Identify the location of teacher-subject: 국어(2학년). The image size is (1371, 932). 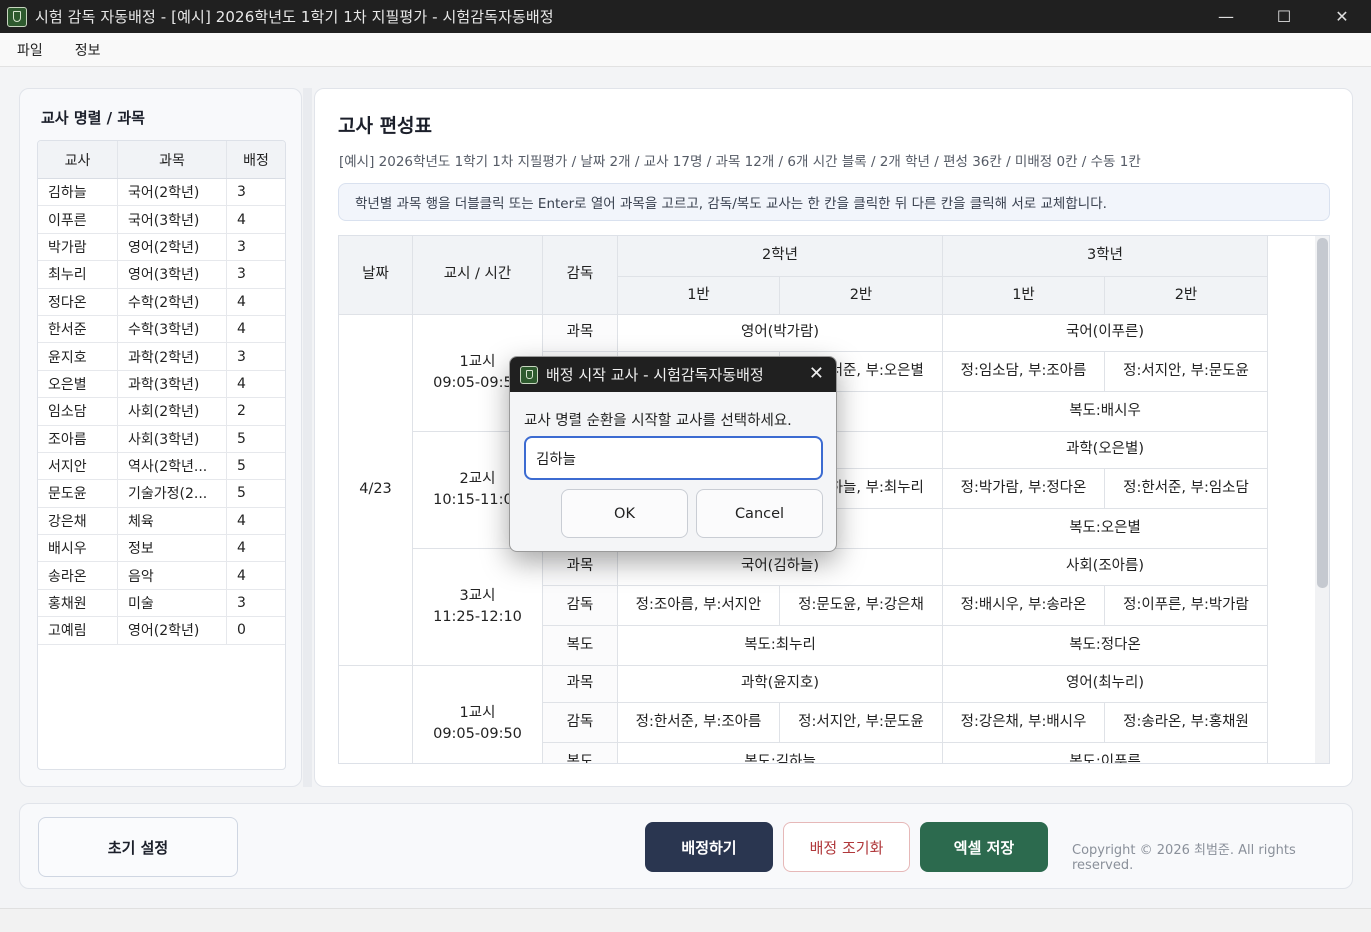
(172, 192).